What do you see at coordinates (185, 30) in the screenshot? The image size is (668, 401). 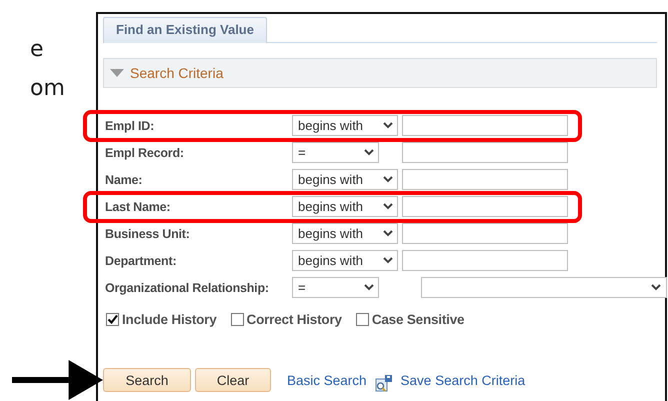 I see `tab: Find an Existing Value` at bounding box center [185, 30].